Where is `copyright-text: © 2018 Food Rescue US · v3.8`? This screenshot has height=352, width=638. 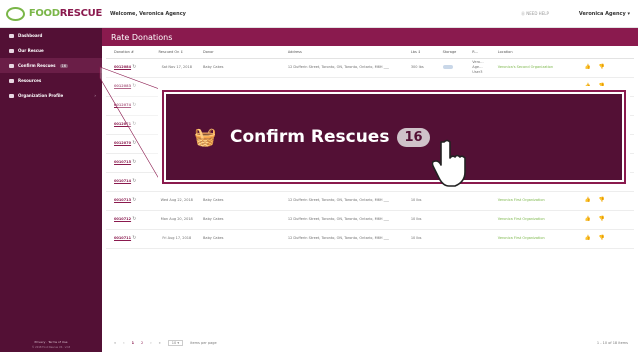 copyright-text: © 2018 Food Rescue US · v3.8 is located at coordinates (51, 347).